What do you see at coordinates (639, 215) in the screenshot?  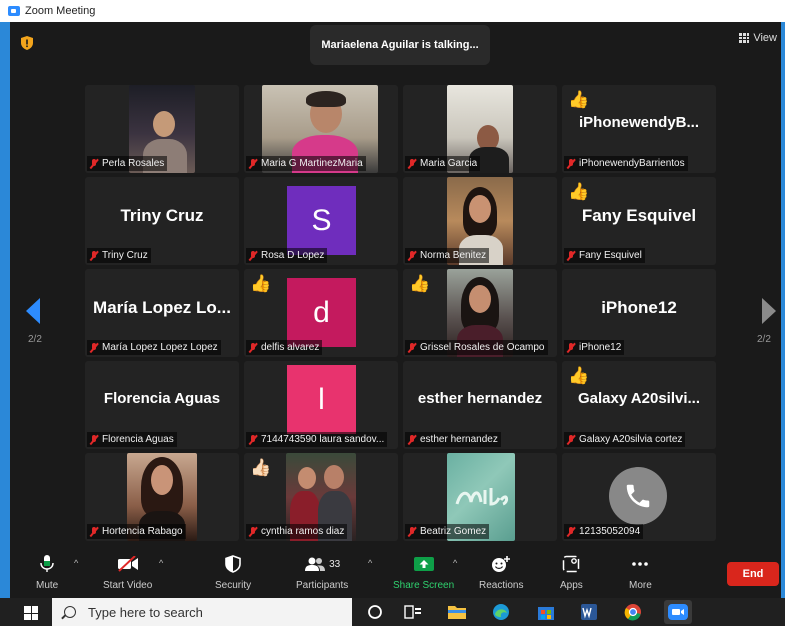 I see `participant-display-name: Fany Esquivel` at bounding box center [639, 215].